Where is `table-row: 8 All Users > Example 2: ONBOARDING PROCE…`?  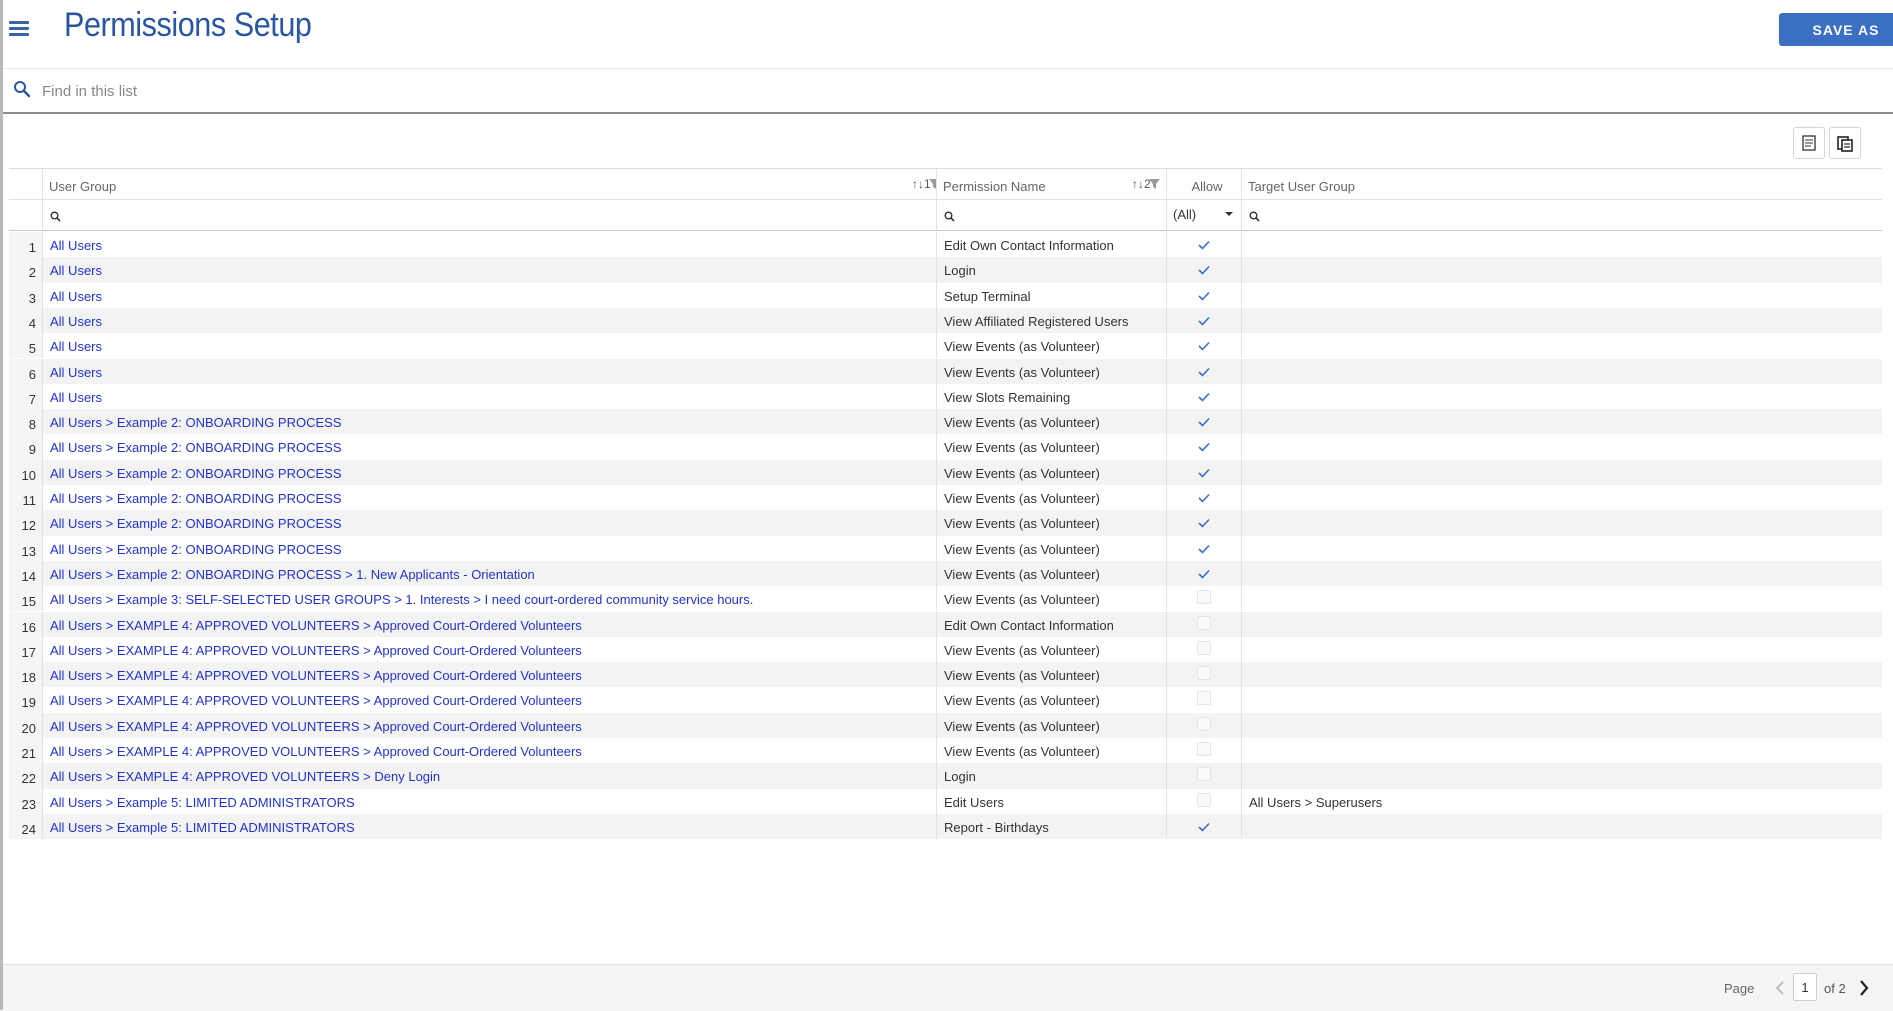
table-row: 8 All Users > Example 2: ONBOARDING PROCE… is located at coordinates (945, 422).